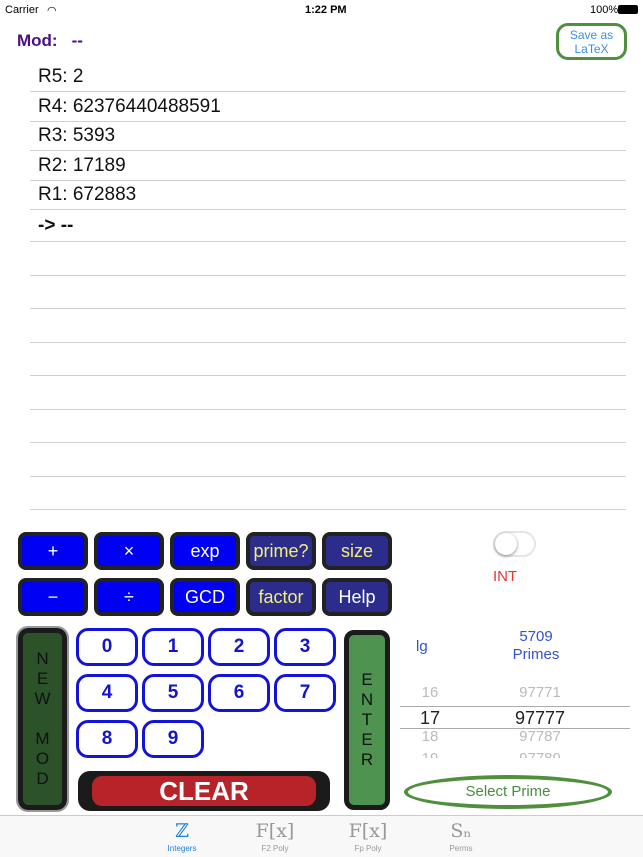 The height and width of the screenshot is (857, 643). Describe the element at coordinates (540, 754) in the screenshot. I see `picker-prime: 97789` at that location.